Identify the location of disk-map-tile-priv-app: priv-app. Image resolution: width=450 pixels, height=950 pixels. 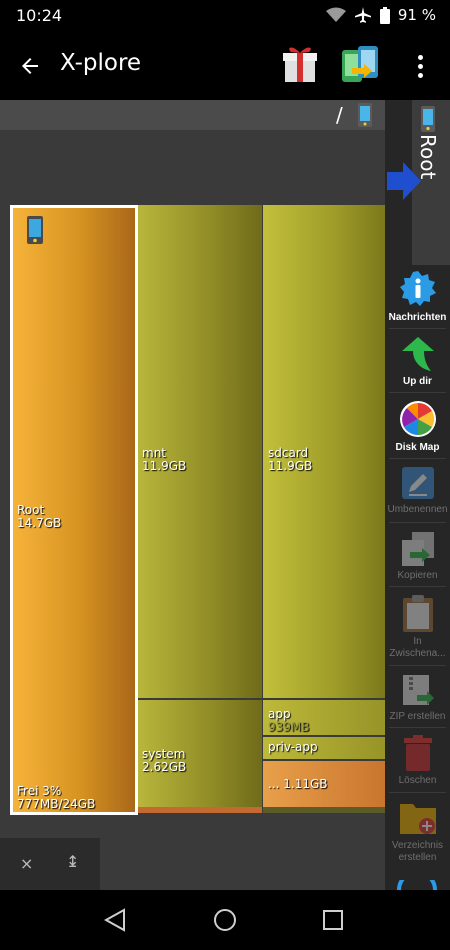
(324, 748).